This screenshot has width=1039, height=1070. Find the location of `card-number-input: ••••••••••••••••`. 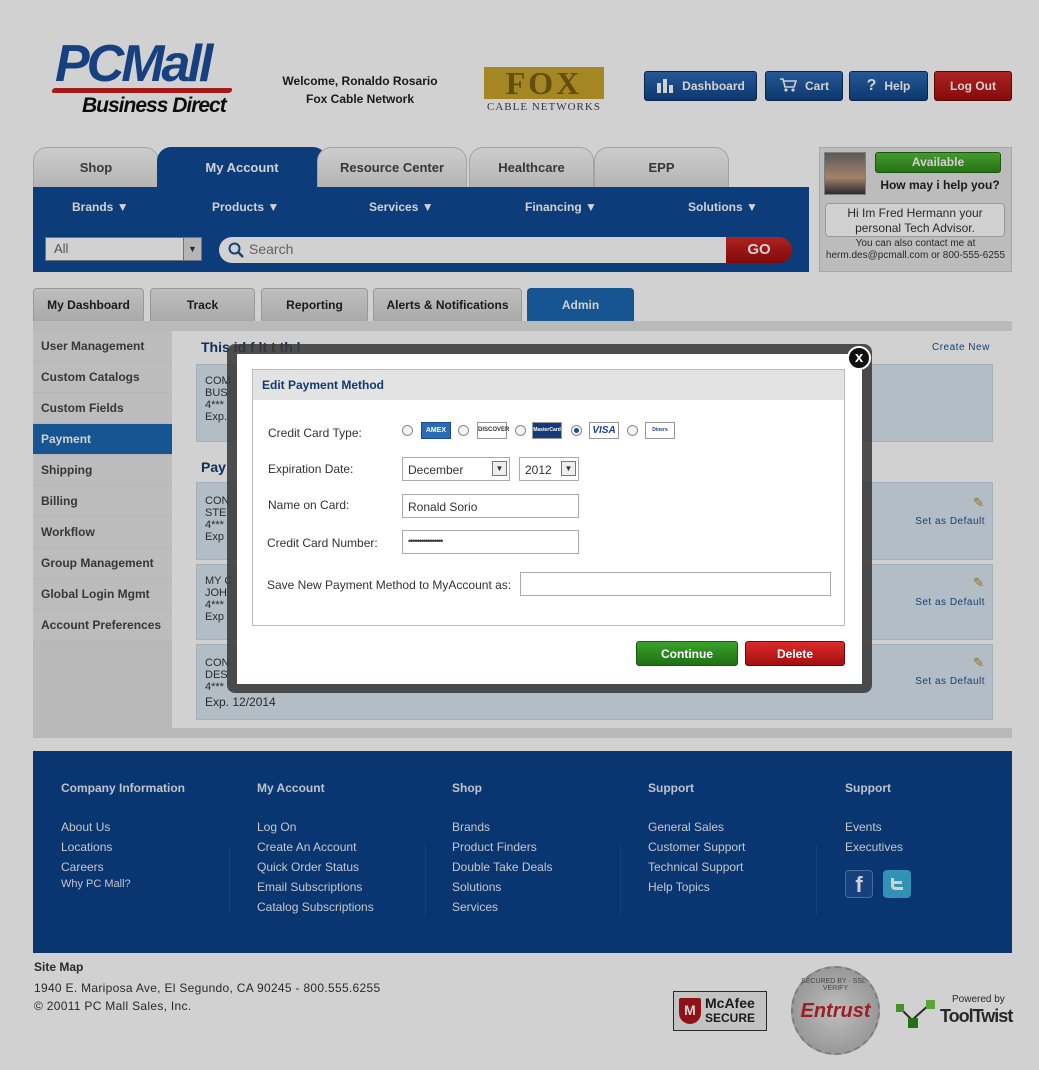

card-number-input: •••••••••••••••• is located at coordinates (490, 542).